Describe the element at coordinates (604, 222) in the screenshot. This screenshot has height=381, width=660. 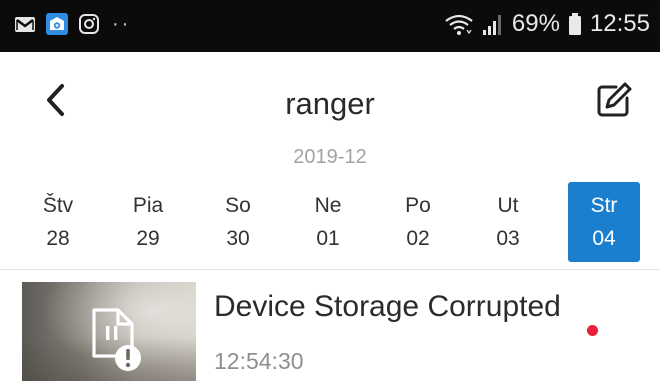
I see `day-item-04-selected: Str 04` at that location.